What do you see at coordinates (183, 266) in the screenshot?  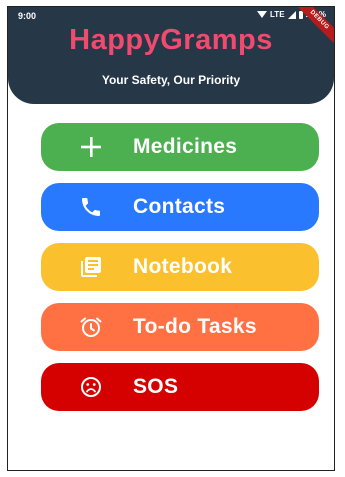 I see `notebook-label: Notebook` at bounding box center [183, 266].